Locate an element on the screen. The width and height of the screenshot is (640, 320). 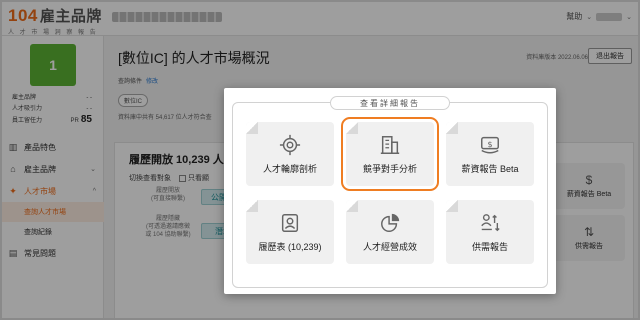
tile-label: 供需報告 is located at coordinates (489, 246).